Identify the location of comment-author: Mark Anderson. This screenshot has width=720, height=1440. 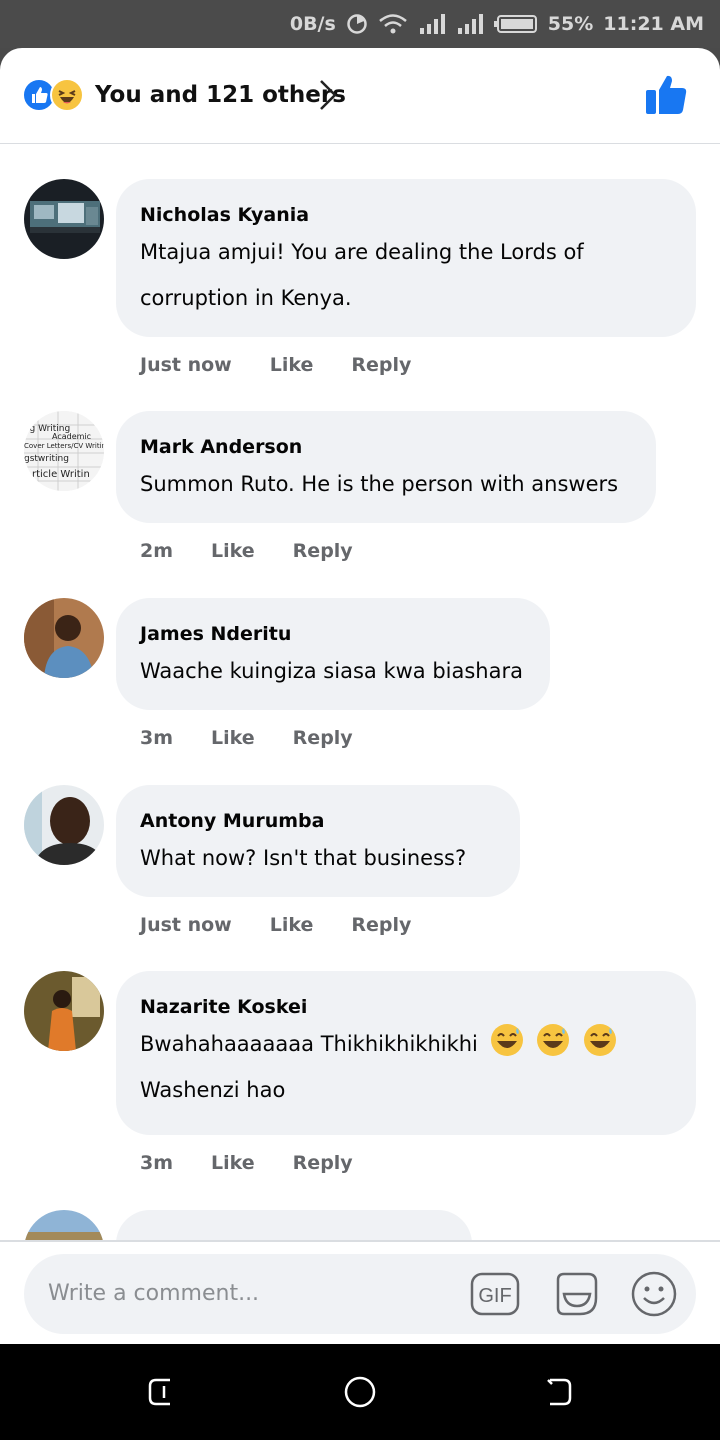
(386, 447).